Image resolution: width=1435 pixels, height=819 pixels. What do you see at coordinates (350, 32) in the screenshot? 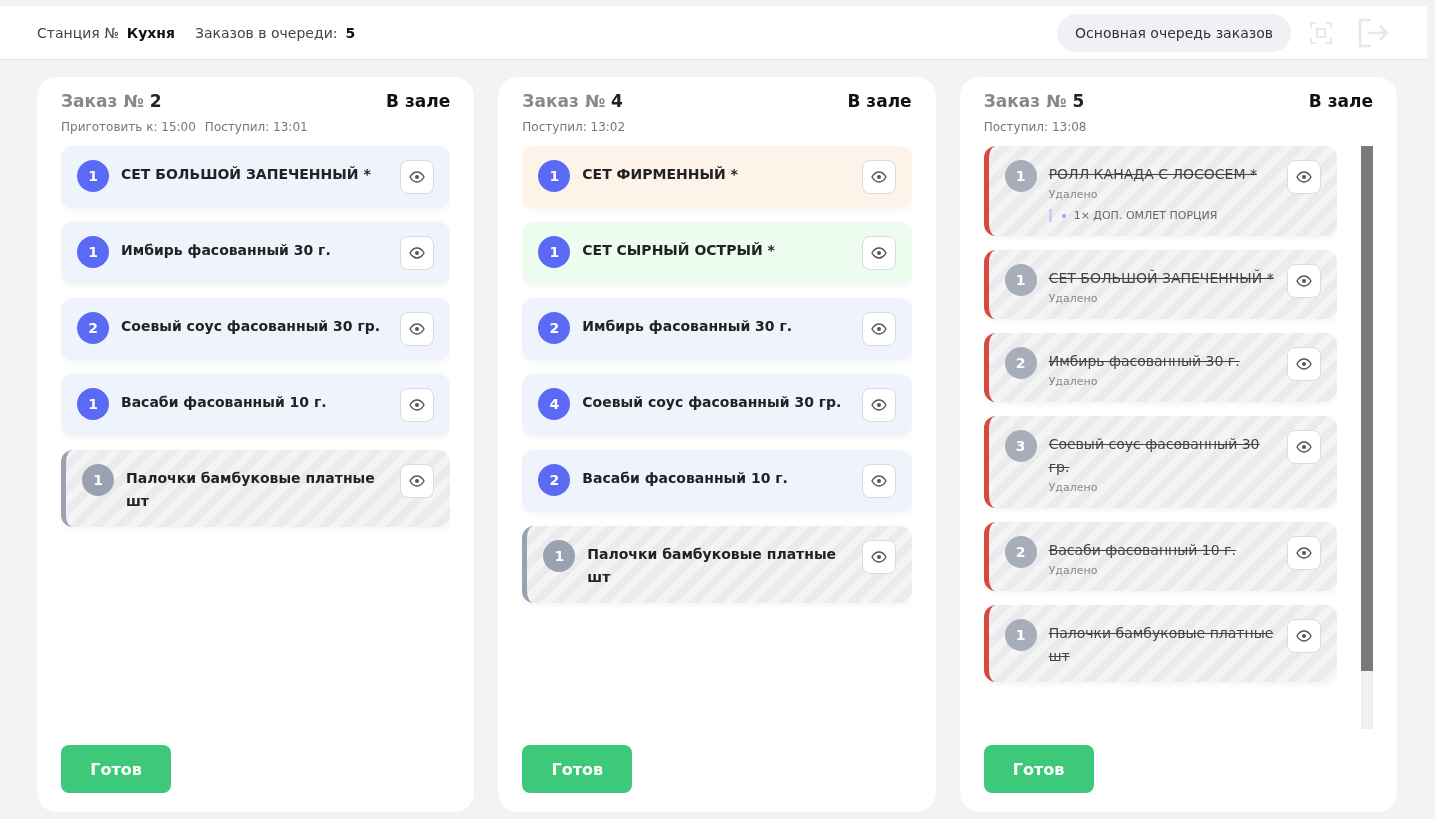
I see `queue-count: 5` at bounding box center [350, 32].